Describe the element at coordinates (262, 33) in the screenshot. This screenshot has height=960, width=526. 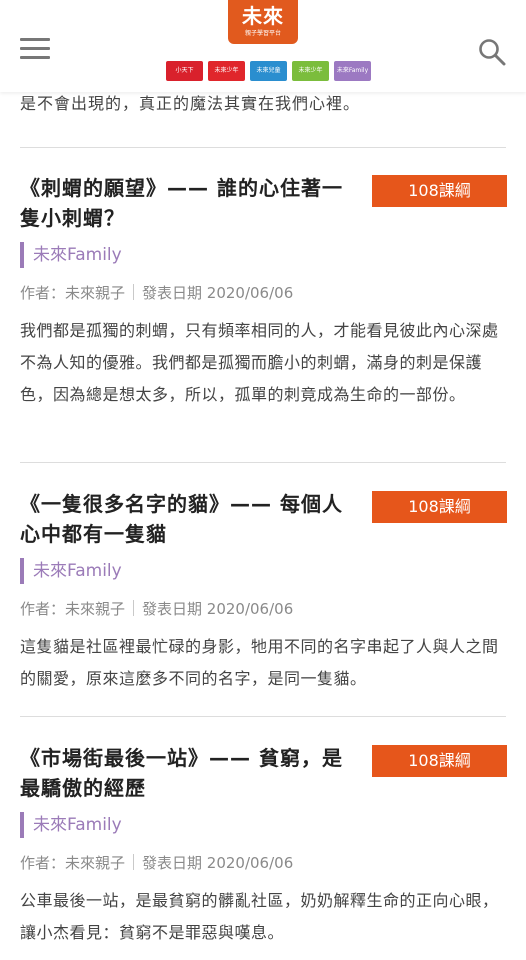
I see `logo-subtitle: 親子學習平台` at that location.